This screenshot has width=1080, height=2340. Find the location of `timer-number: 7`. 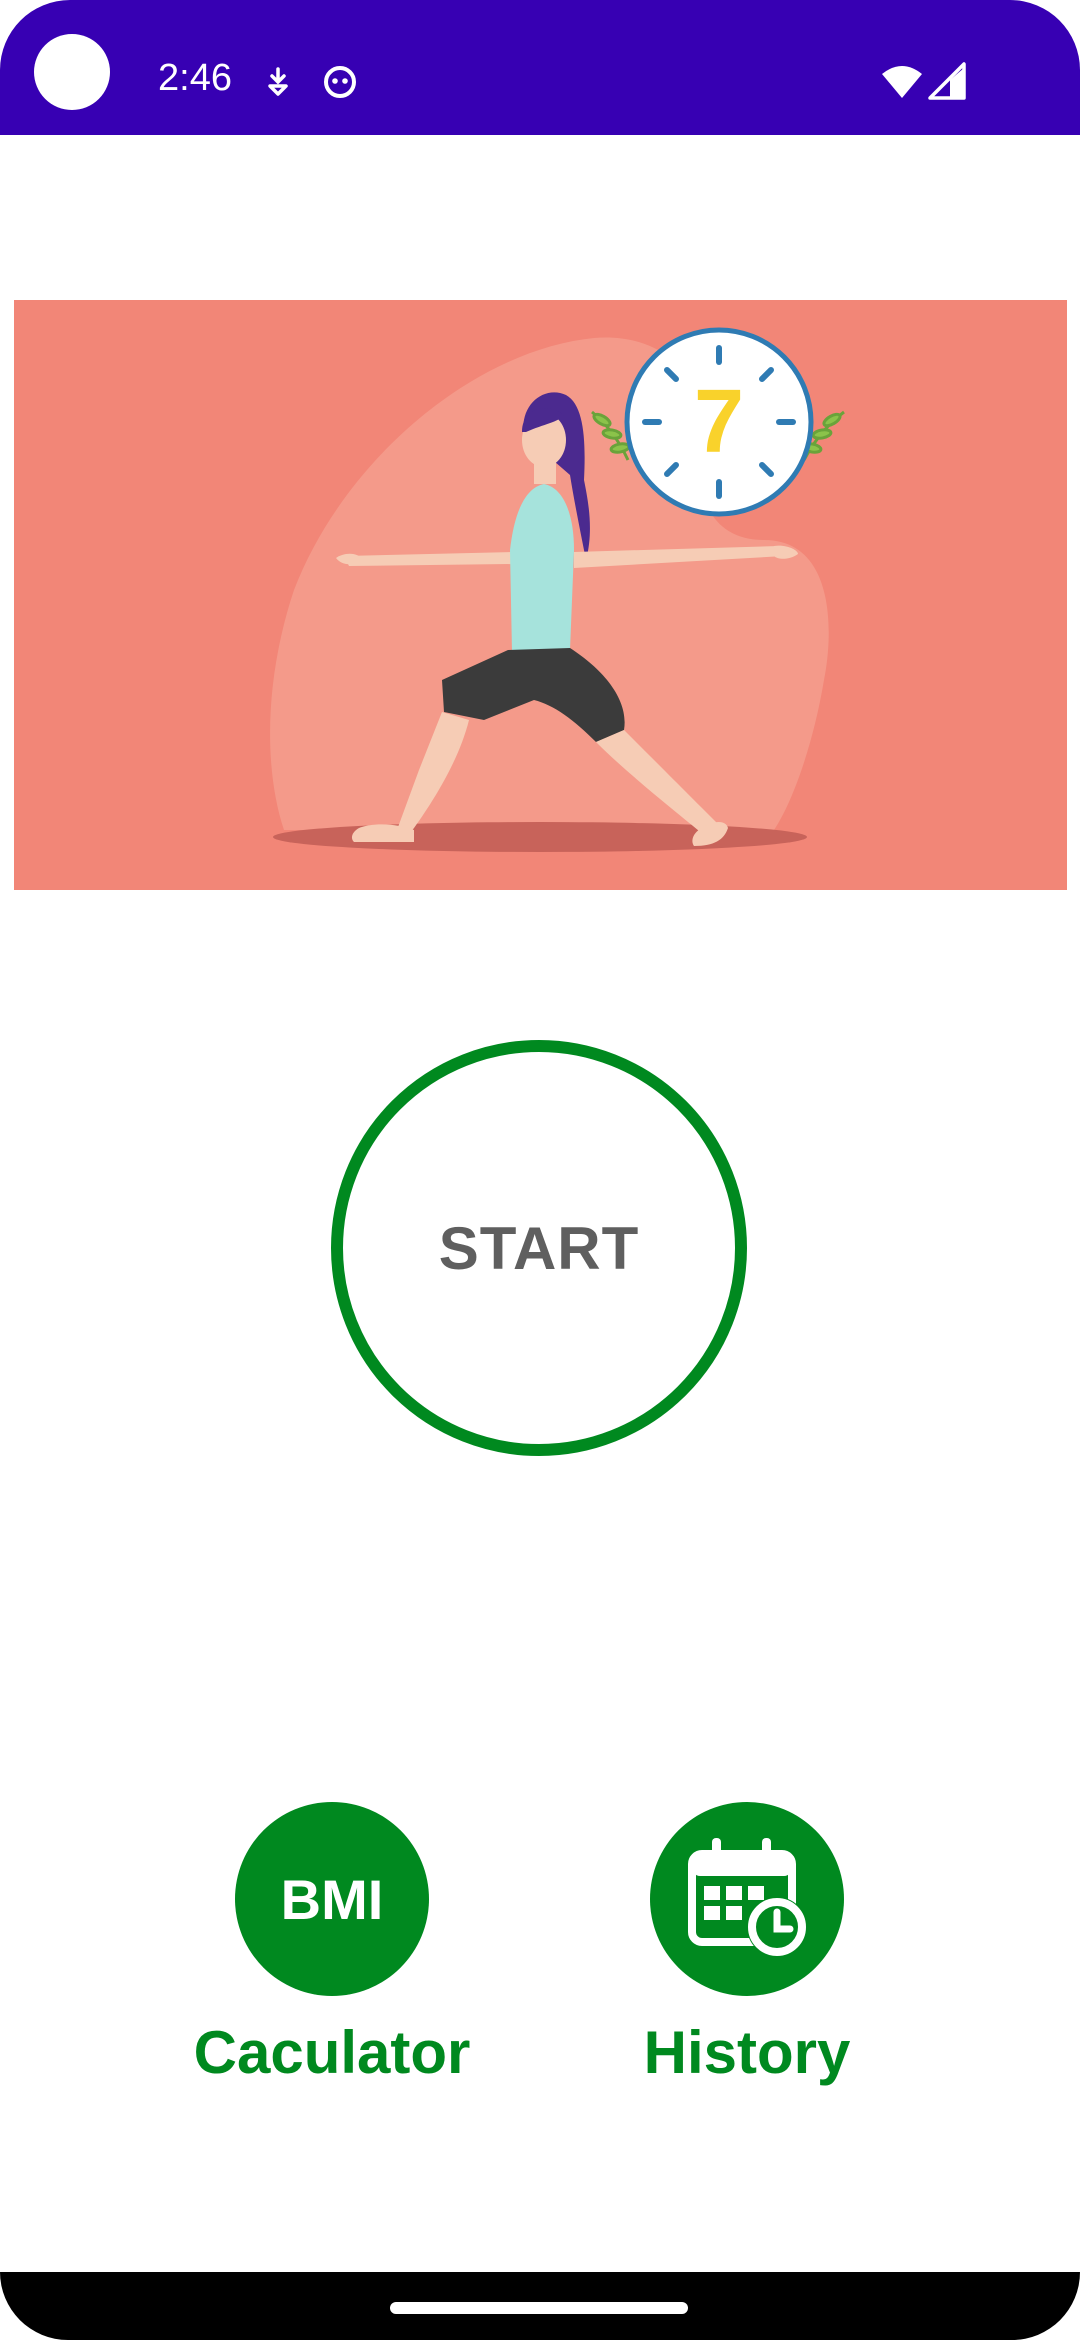

timer-number: 7 is located at coordinates (719, 422).